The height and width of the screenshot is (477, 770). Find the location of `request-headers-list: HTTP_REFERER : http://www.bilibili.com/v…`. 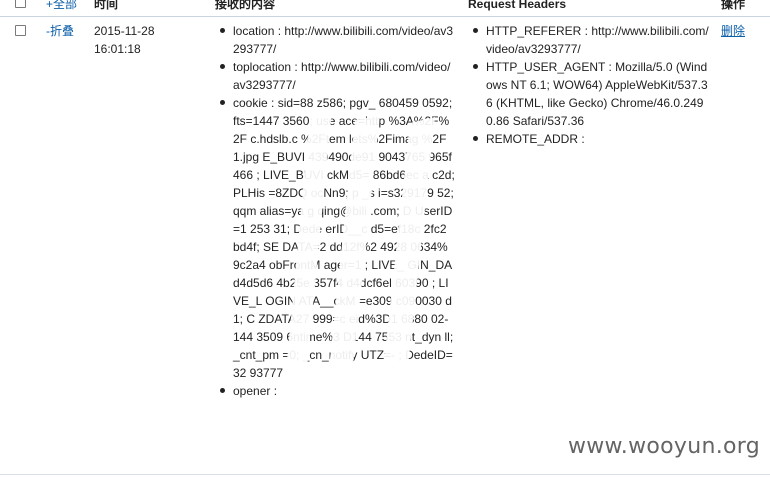

request-headers-list: HTTP_REFERER : http://www.bilibili.com/v… is located at coordinates (591, 85).